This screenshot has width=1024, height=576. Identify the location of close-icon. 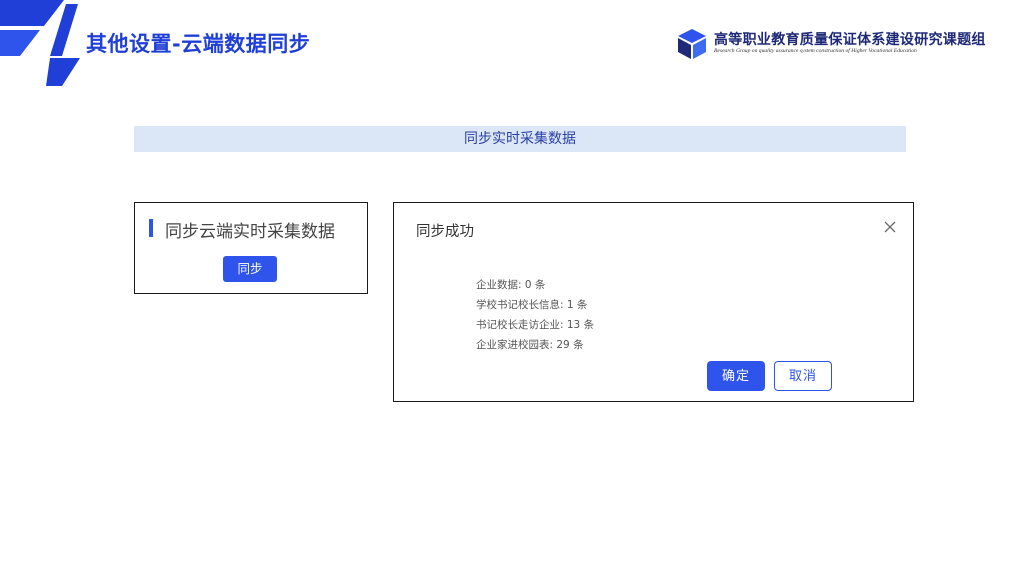
(890, 227).